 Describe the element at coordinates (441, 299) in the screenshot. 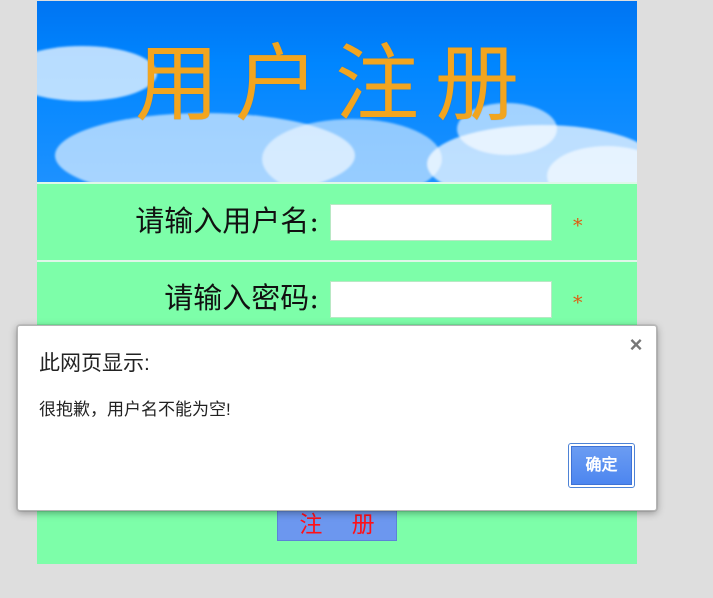

I see `password-input` at that location.